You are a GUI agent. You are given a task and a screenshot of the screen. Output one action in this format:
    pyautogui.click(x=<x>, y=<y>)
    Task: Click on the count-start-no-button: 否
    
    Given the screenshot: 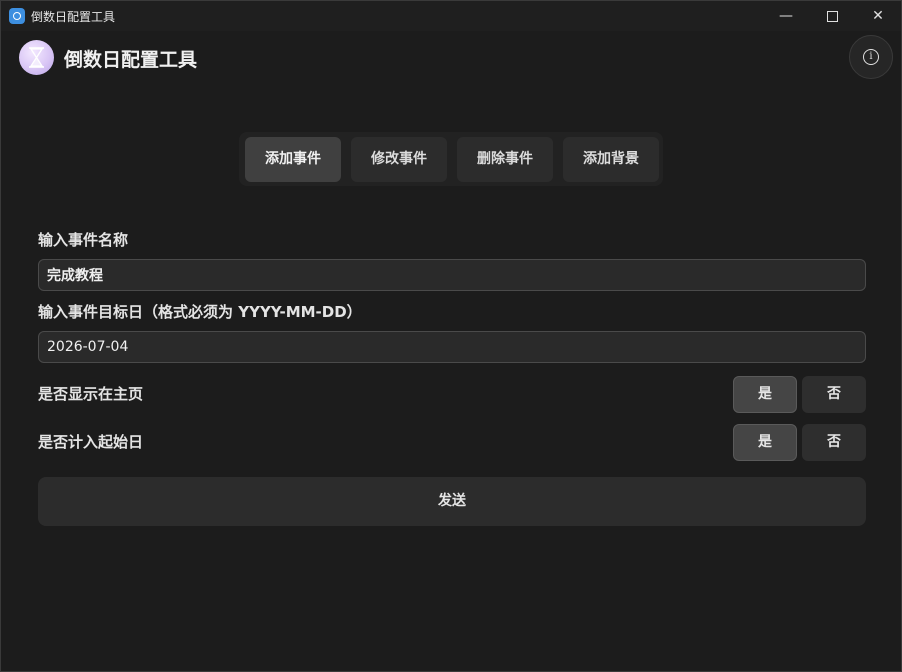 What is the action you would take?
    pyautogui.click(x=834, y=442)
    